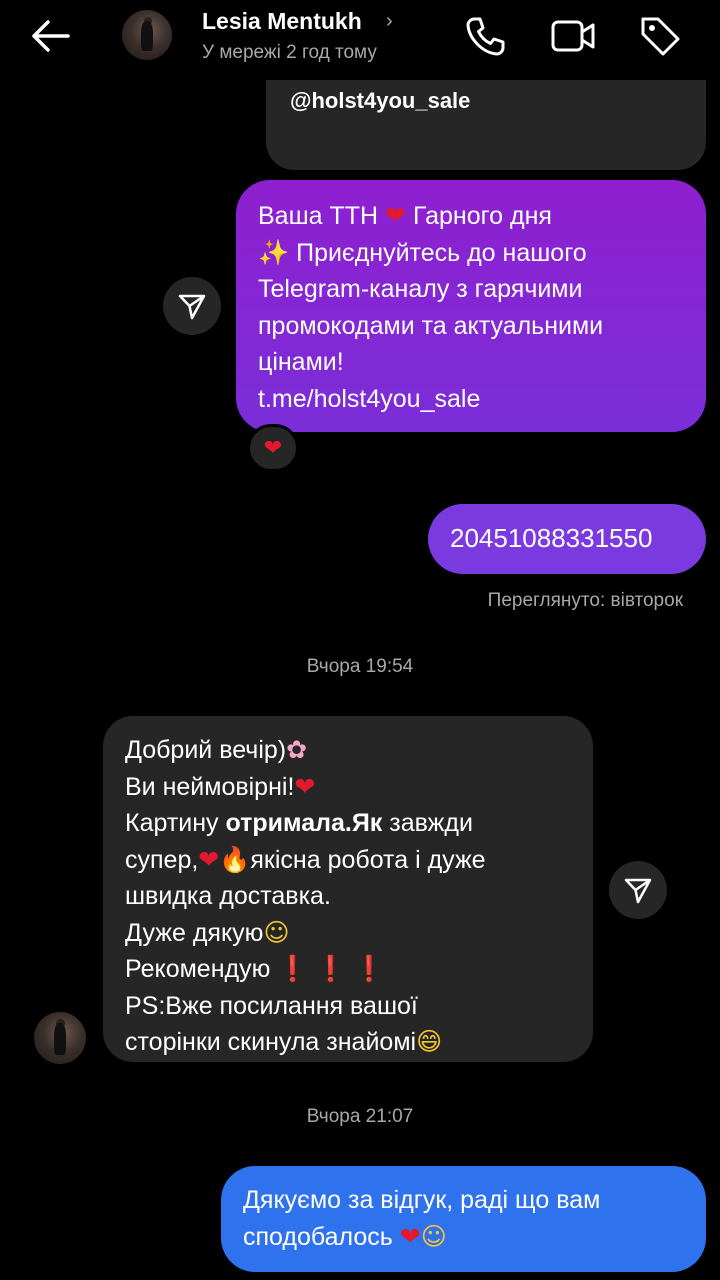 This screenshot has height=1280, width=720. What do you see at coordinates (380, 100) in the screenshot?
I see `previous-message-text: @holst4you_sale` at bounding box center [380, 100].